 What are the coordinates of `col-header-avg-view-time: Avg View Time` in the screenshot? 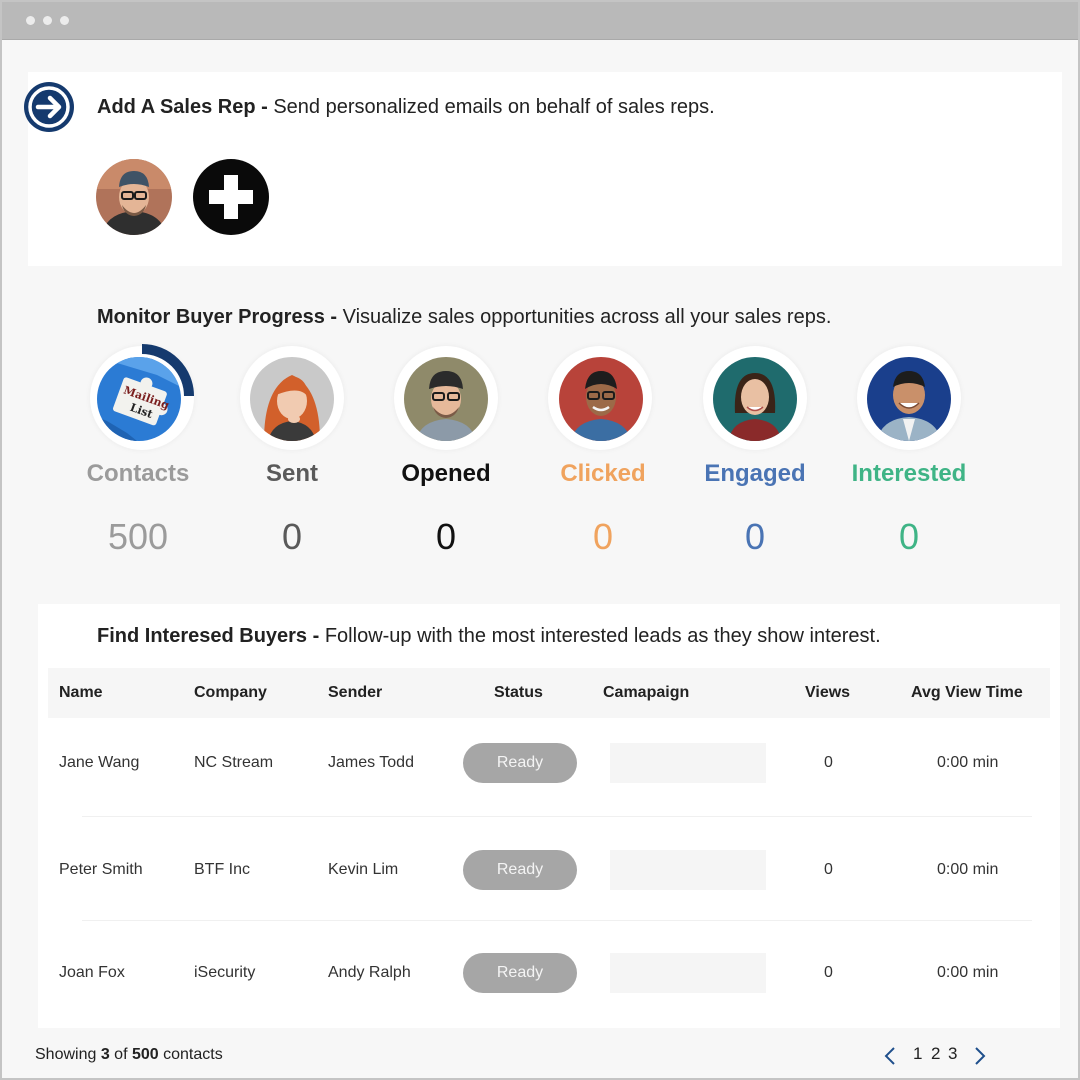 It's located at (967, 693).